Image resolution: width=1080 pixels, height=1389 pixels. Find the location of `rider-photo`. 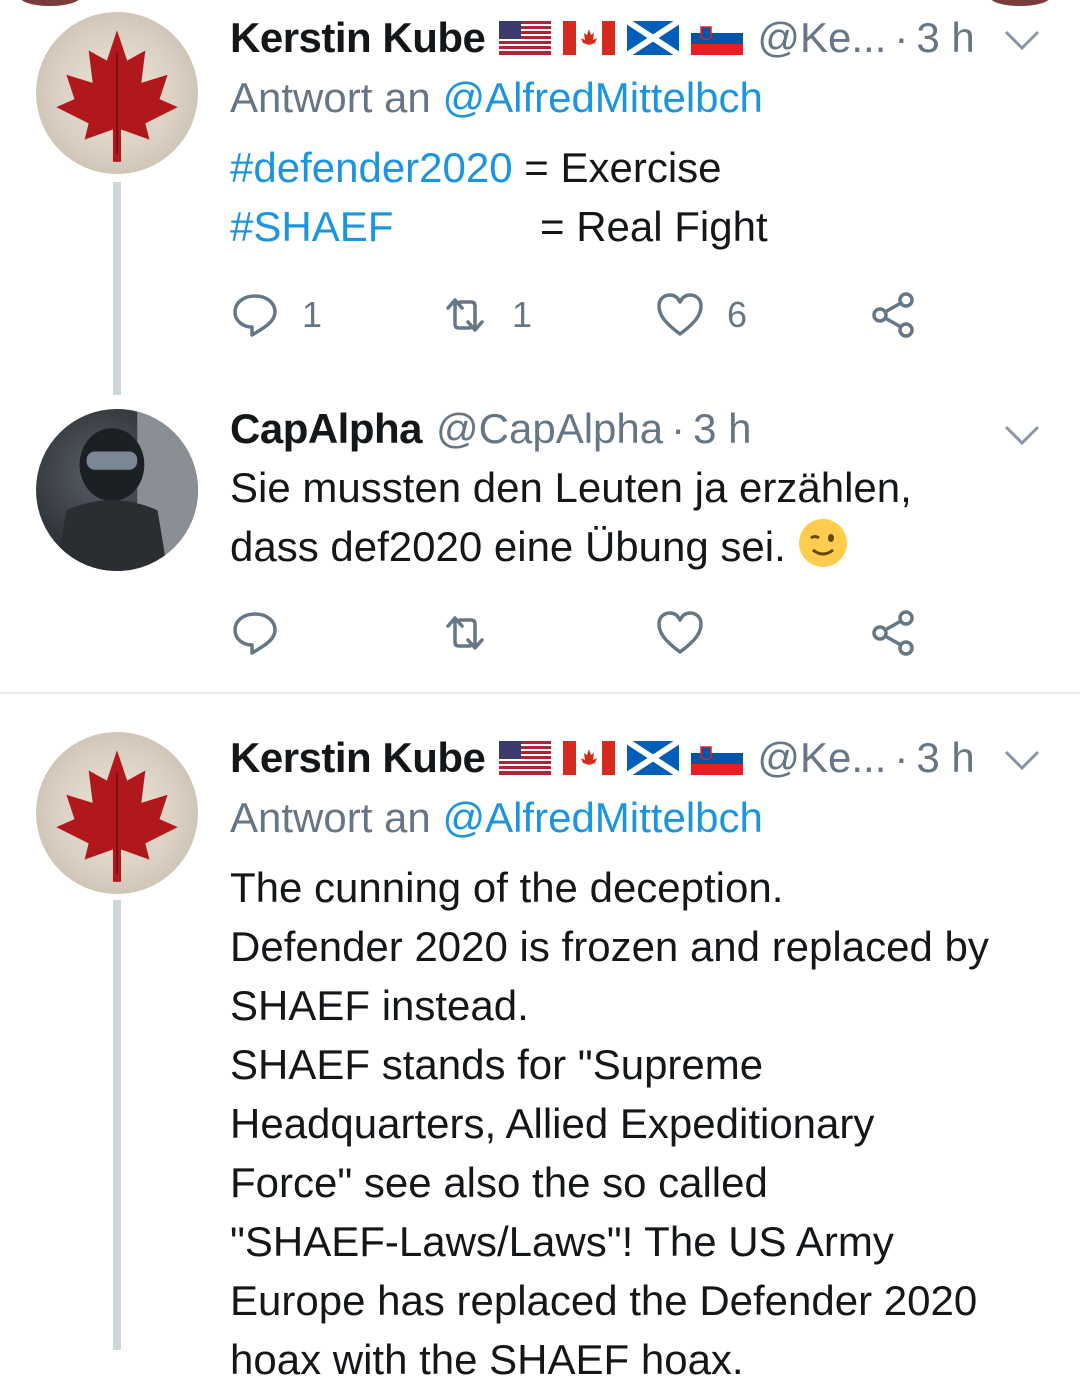

rider-photo is located at coordinates (127, 490).